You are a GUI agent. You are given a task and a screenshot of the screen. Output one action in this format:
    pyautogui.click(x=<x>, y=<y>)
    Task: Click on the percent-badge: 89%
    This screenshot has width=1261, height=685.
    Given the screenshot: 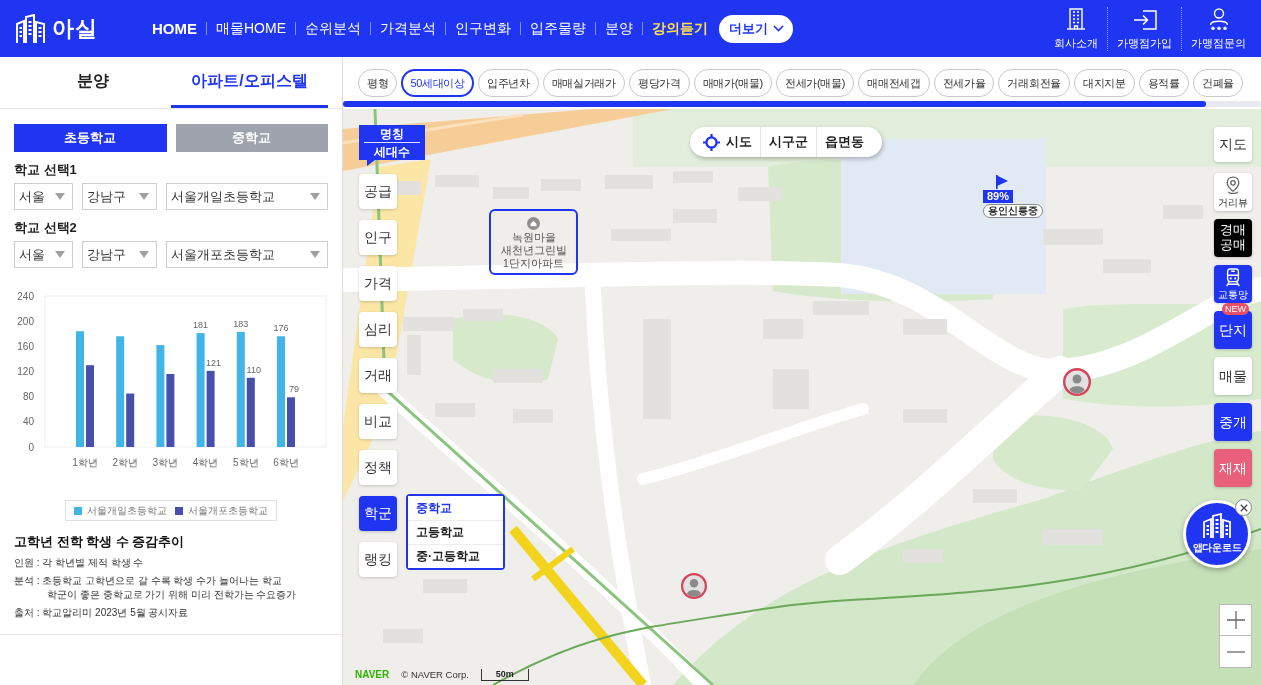 What is the action you would take?
    pyautogui.click(x=998, y=196)
    